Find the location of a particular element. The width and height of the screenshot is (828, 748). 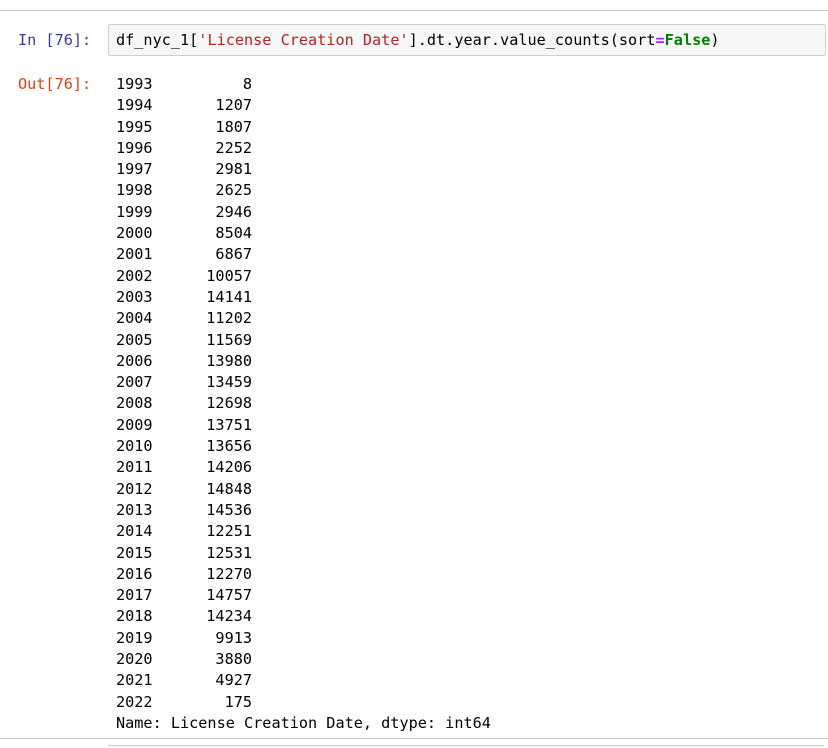

index-year: 2011 is located at coordinates (134, 467).